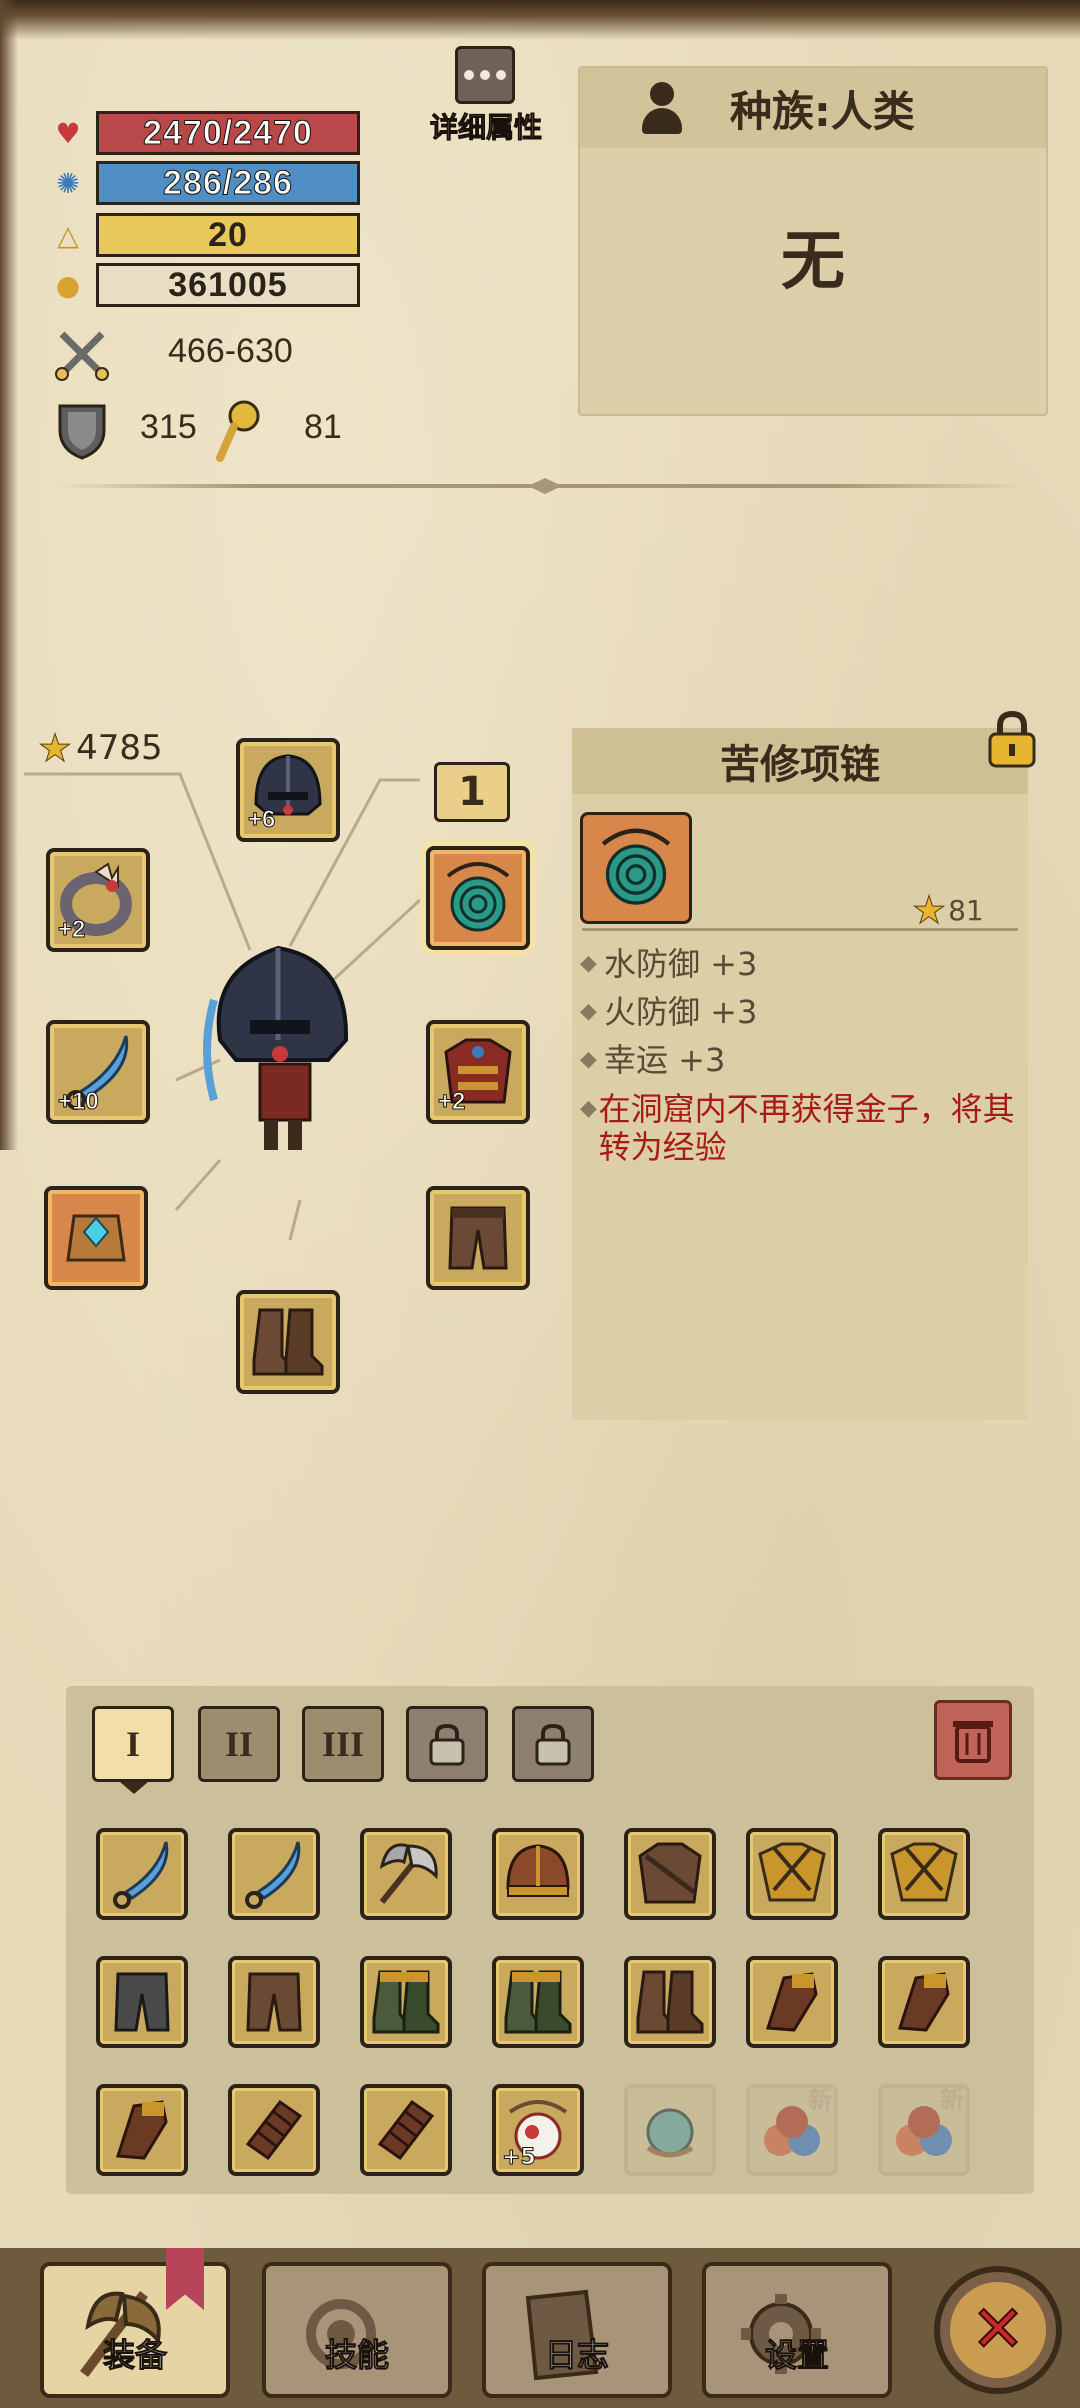  Describe the element at coordinates (288, 790) in the screenshot. I see `equip-slot-helmet: +6` at that location.